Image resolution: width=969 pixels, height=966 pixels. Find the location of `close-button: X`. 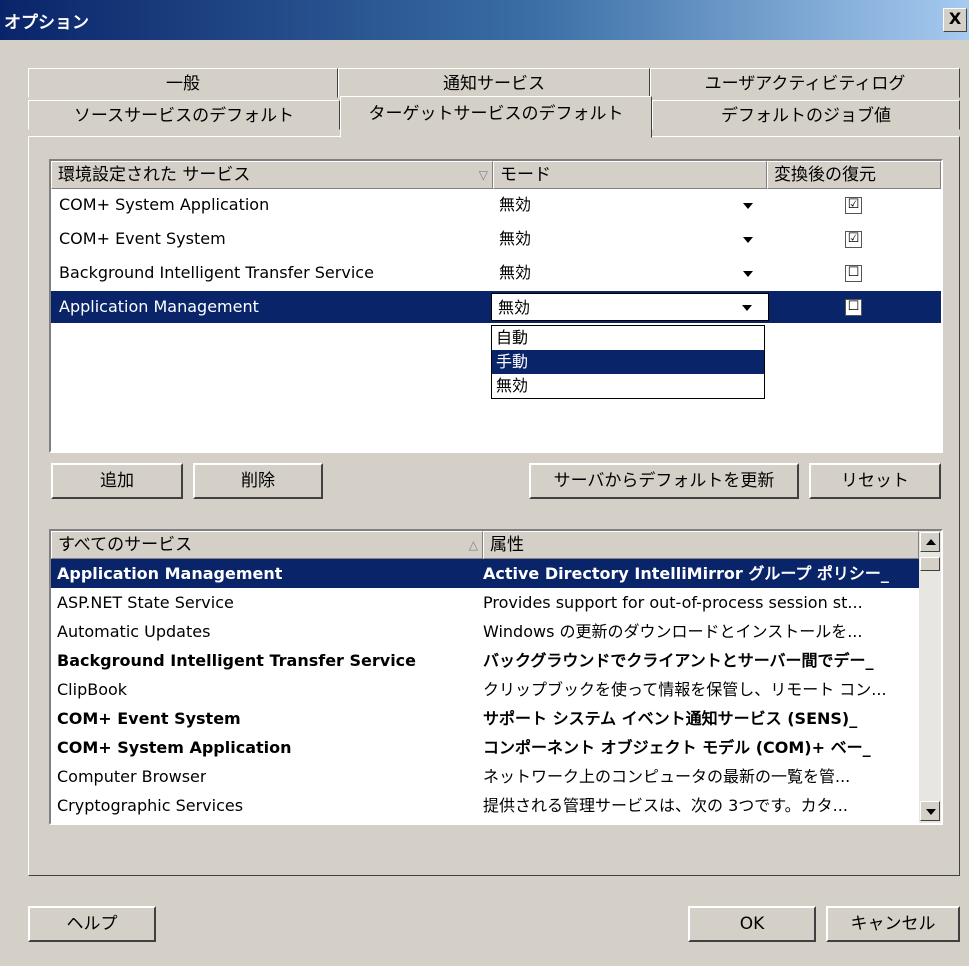

close-button: X is located at coordinates (955, 20).